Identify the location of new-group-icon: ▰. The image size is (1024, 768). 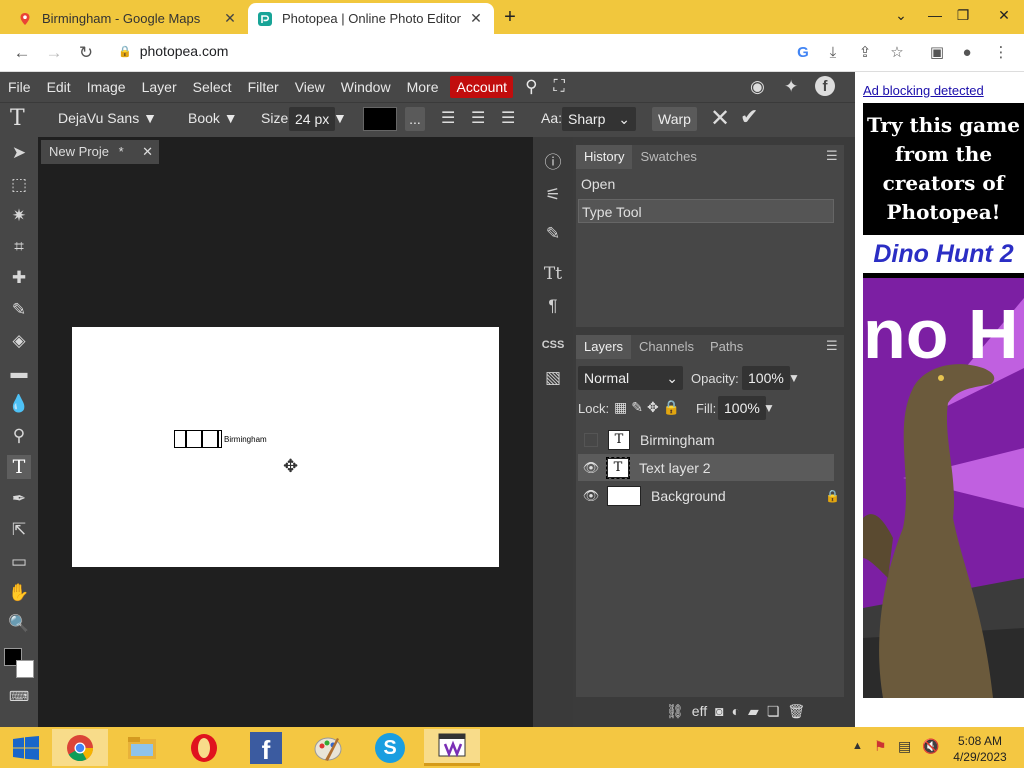
(753, 711).